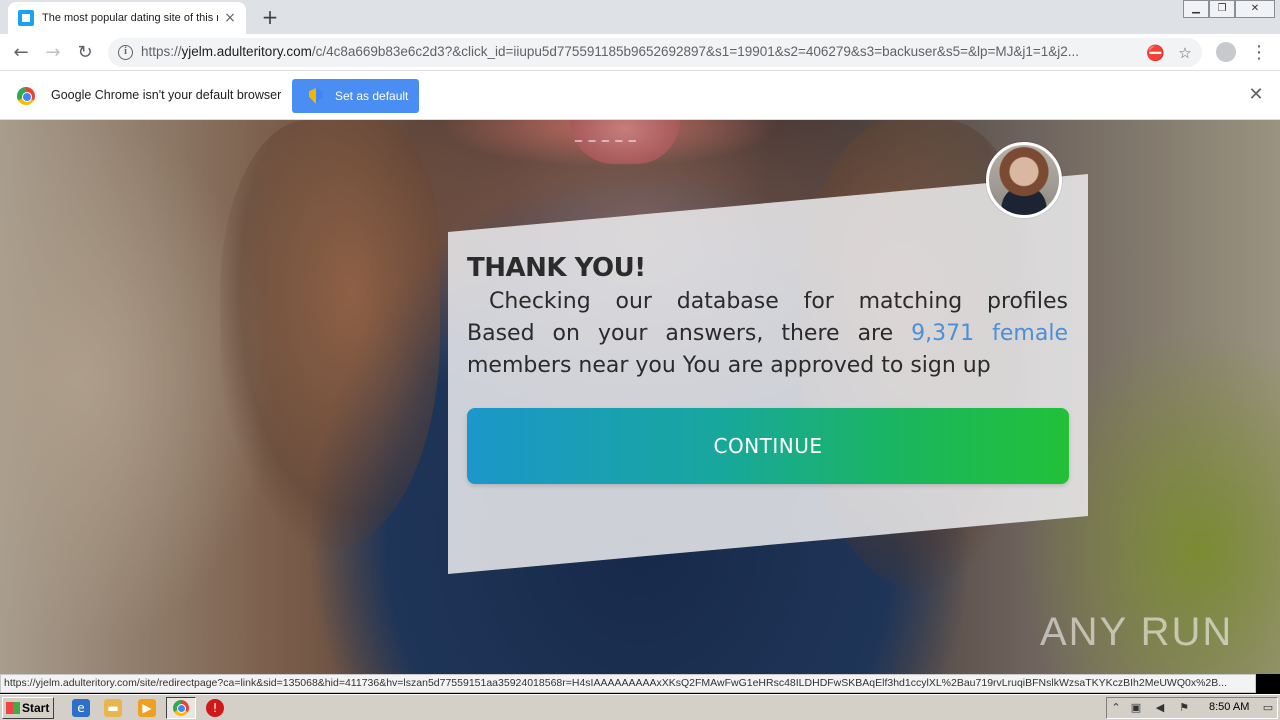  I want to click on reload-button: ↻, so click(85, 53).